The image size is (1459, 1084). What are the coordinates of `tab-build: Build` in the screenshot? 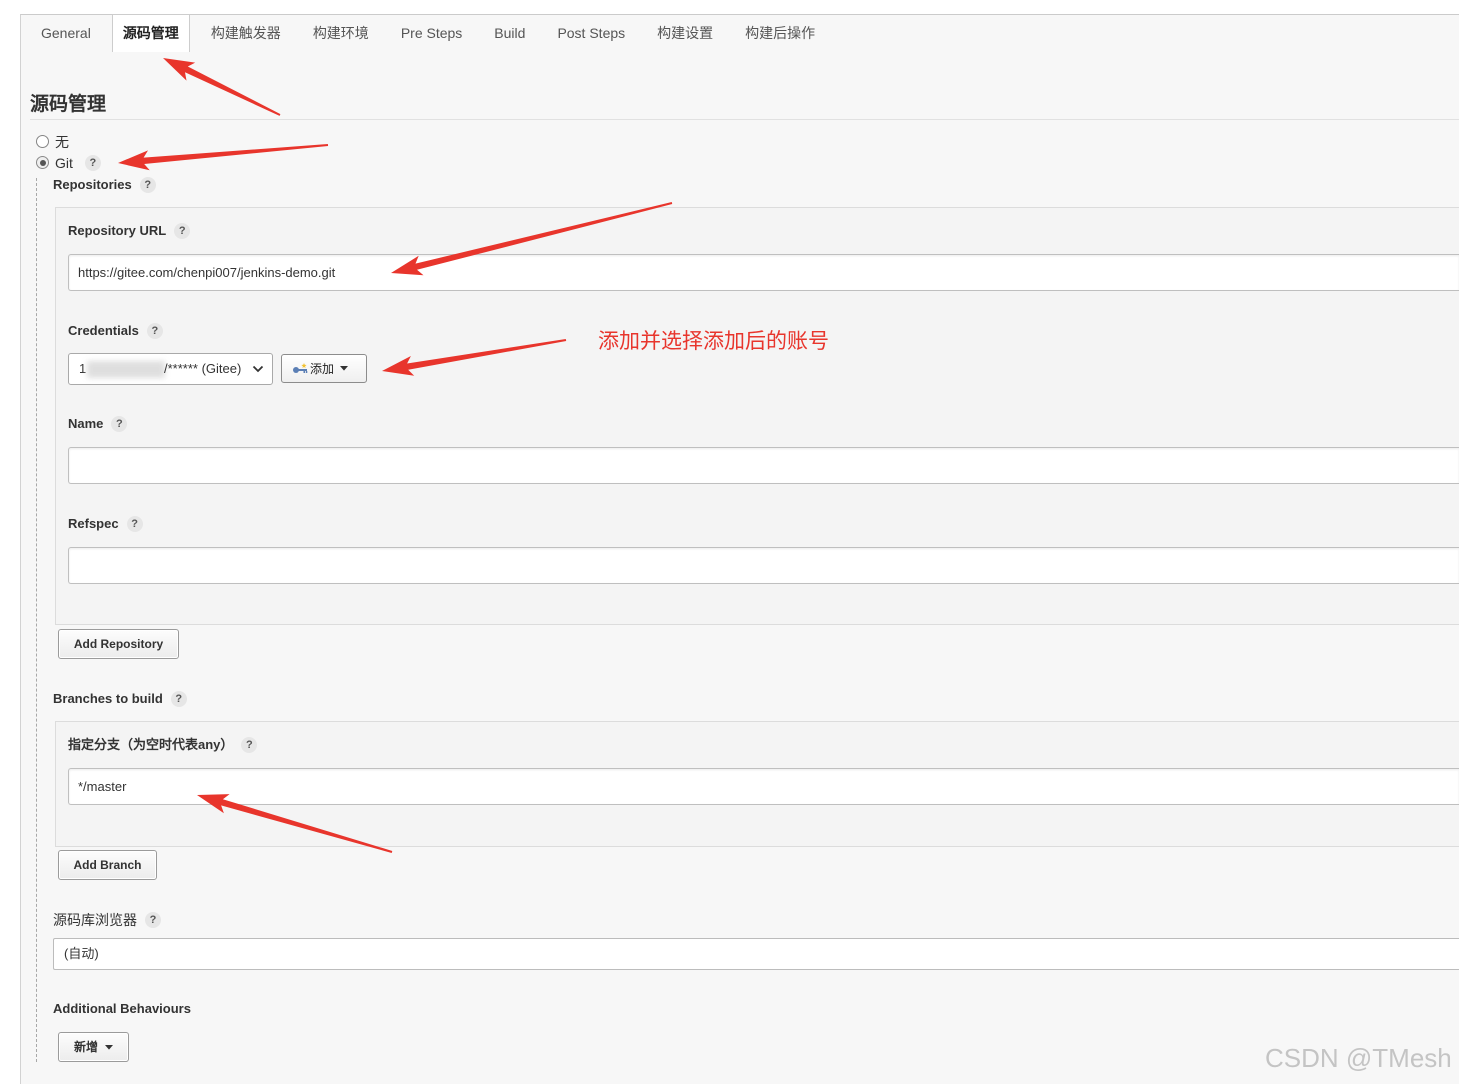 It's located at (509, 33).